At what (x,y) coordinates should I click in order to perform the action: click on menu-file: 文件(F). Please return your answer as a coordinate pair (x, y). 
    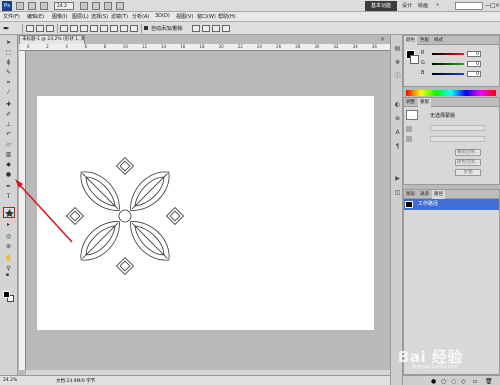
    Looking at the image, I should click on (11, 16).